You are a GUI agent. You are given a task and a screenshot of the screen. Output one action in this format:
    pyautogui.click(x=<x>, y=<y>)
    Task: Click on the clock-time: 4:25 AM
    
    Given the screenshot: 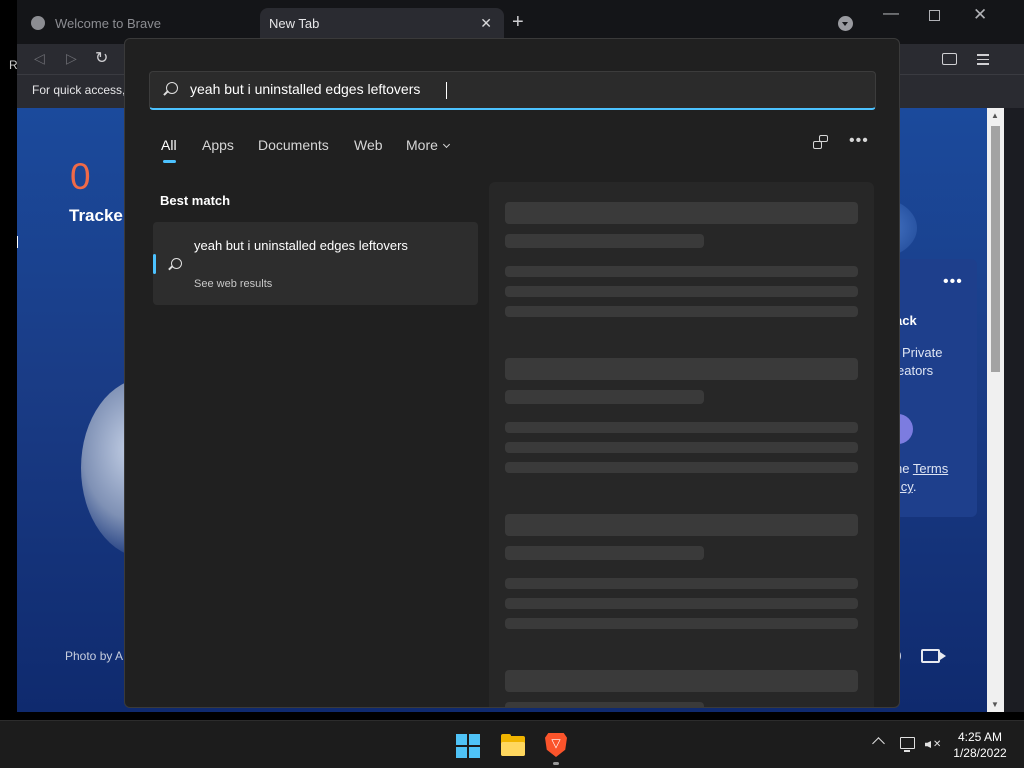 What is the action you would take?
    pyautogui.click(x=980, y=737)
    